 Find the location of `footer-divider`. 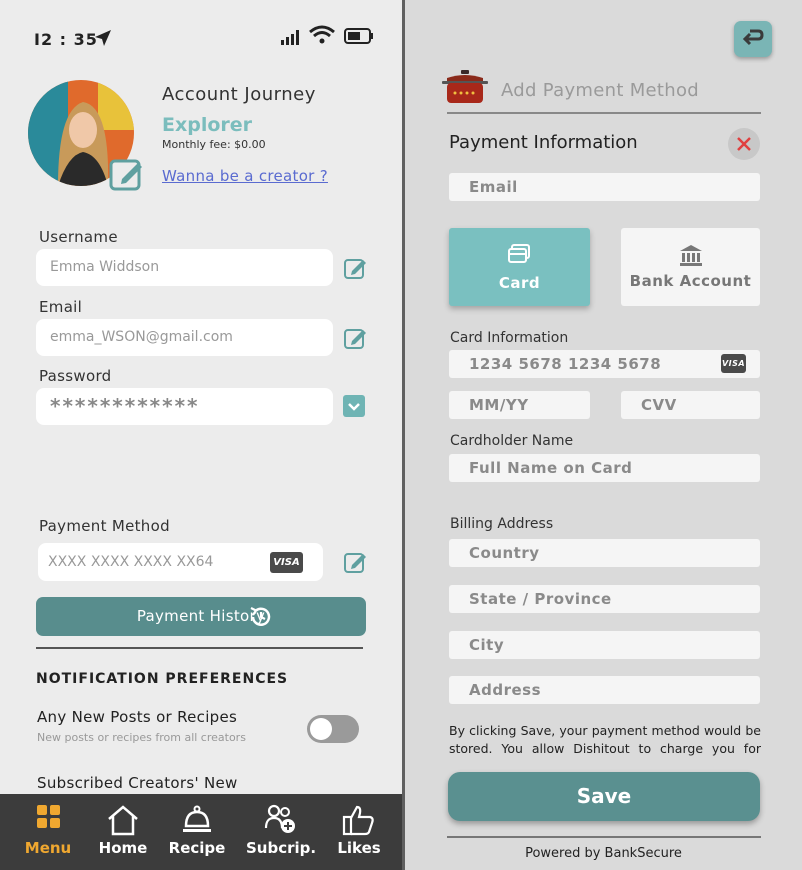

footer-divider is located at coordinates (604, 837).